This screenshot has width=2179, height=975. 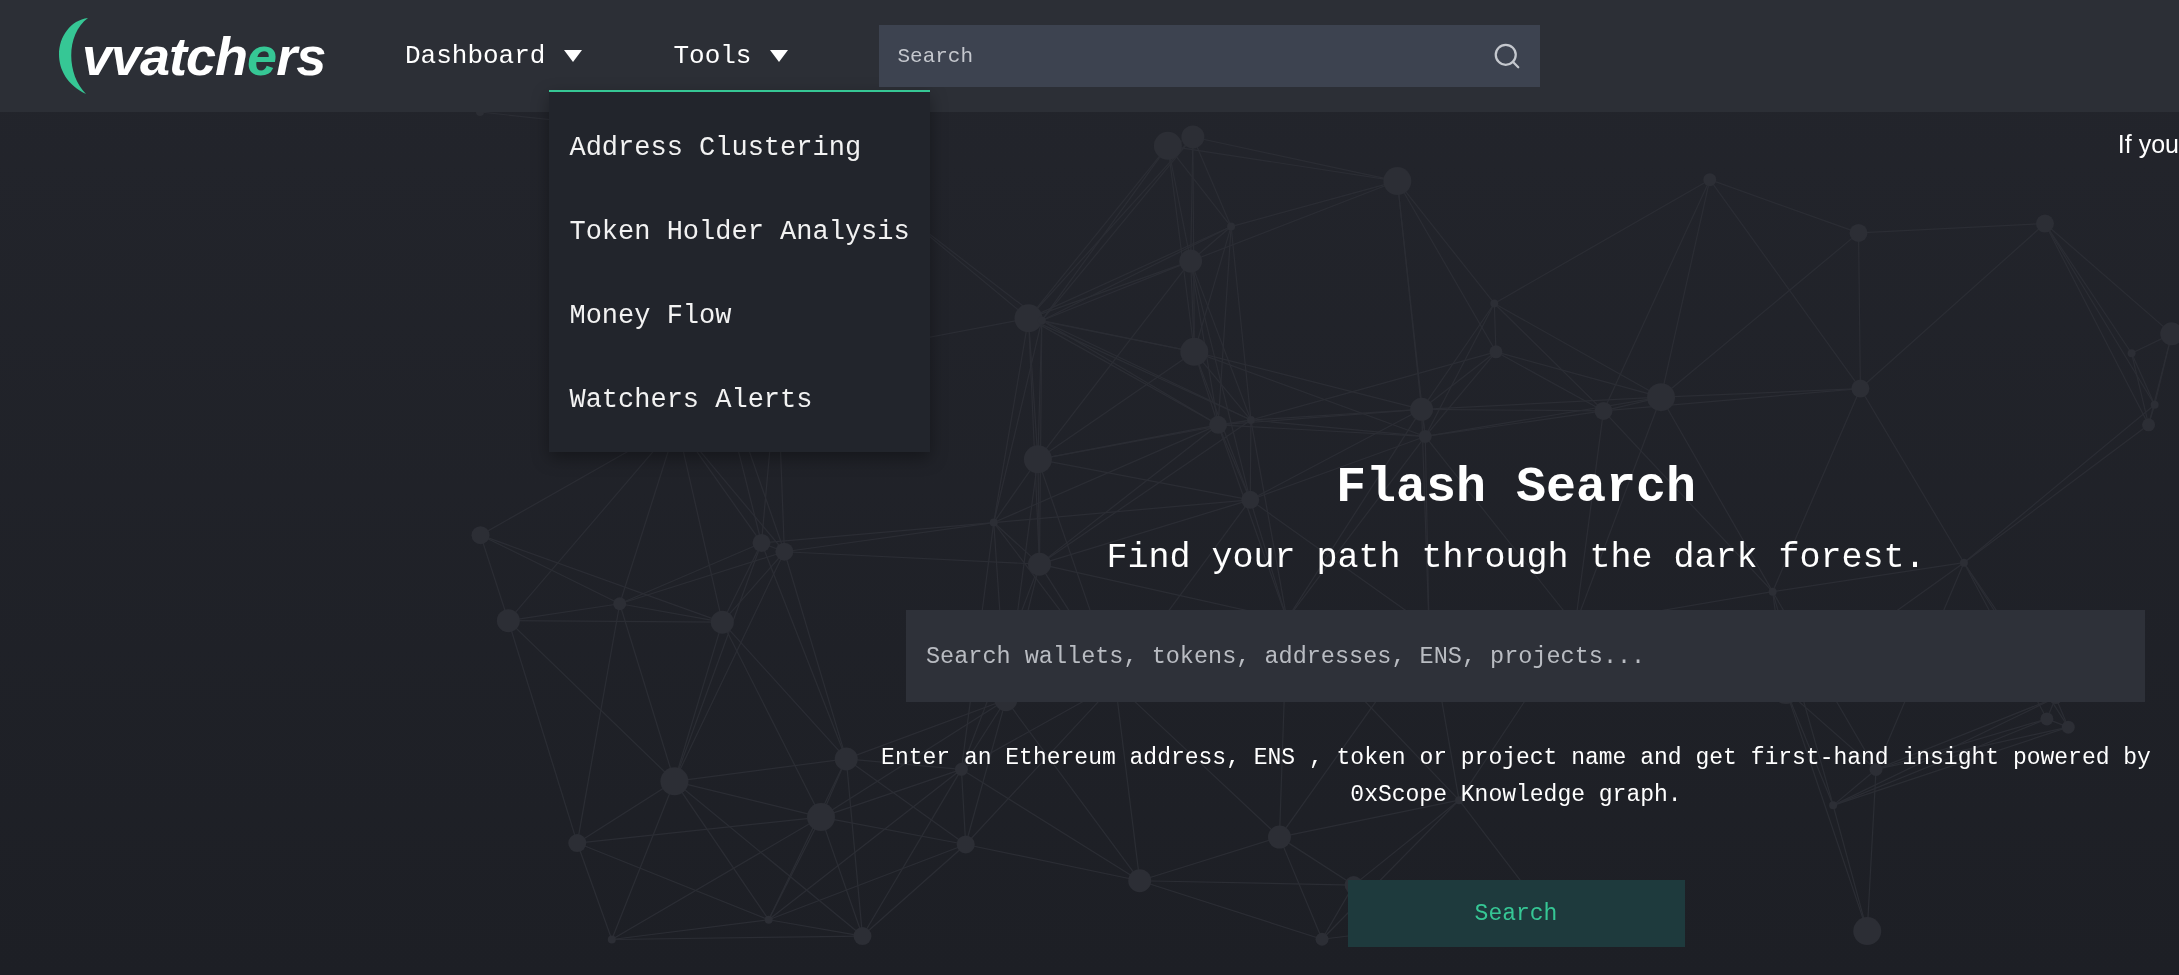 What do you see at coordinates (2148, 144) in the screenshot?
I see `notice-text: If you` at bounding box center [2148, 144].